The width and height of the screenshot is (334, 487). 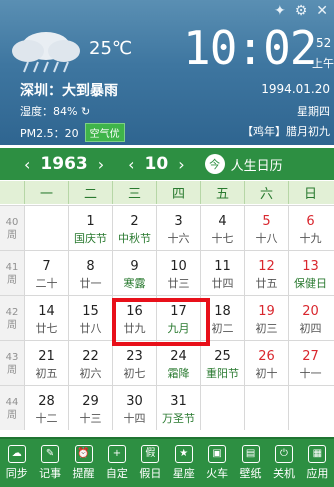 I want to click on lunar-label: 廿八, so click(x=90, y=328).